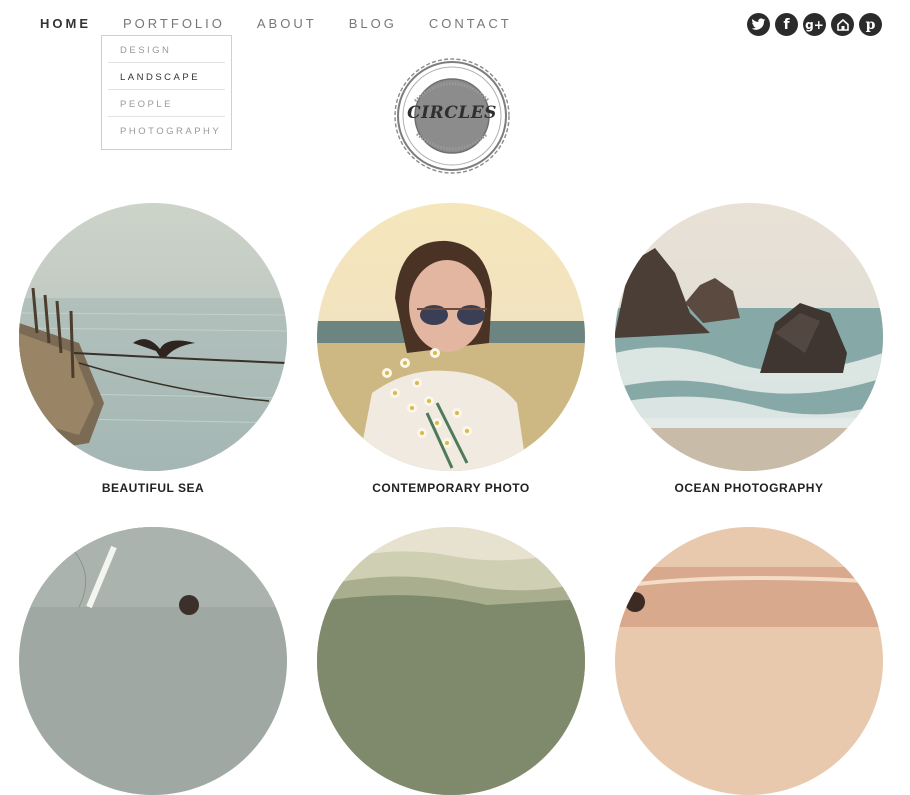  I want to click on dropdown-item-photography: PHOTOGRAPHY, so click(166, 130).